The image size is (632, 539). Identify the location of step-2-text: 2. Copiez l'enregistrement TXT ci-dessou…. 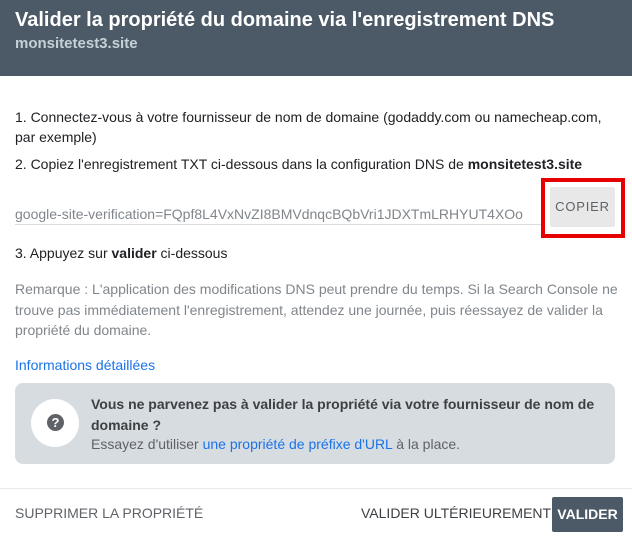
(315, 164).